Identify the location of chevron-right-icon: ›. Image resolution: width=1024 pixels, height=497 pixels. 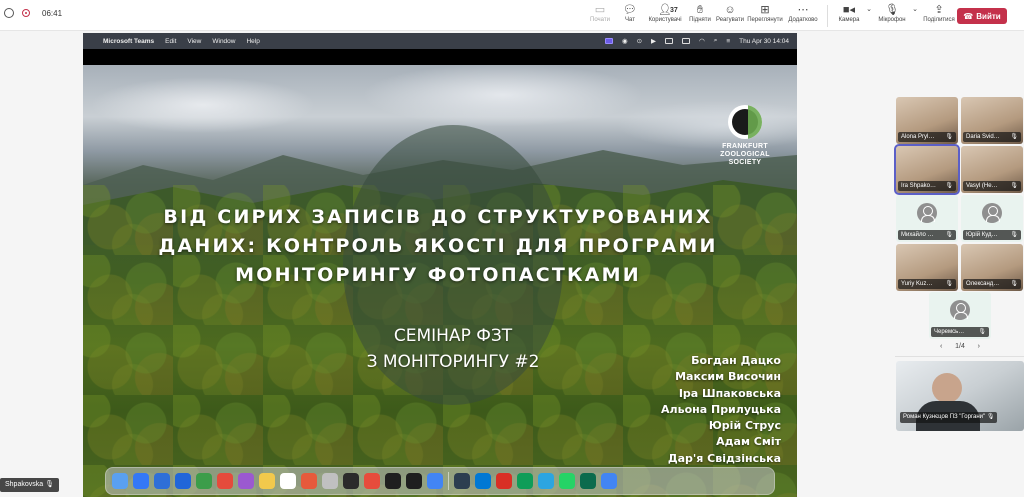
(979, 346).